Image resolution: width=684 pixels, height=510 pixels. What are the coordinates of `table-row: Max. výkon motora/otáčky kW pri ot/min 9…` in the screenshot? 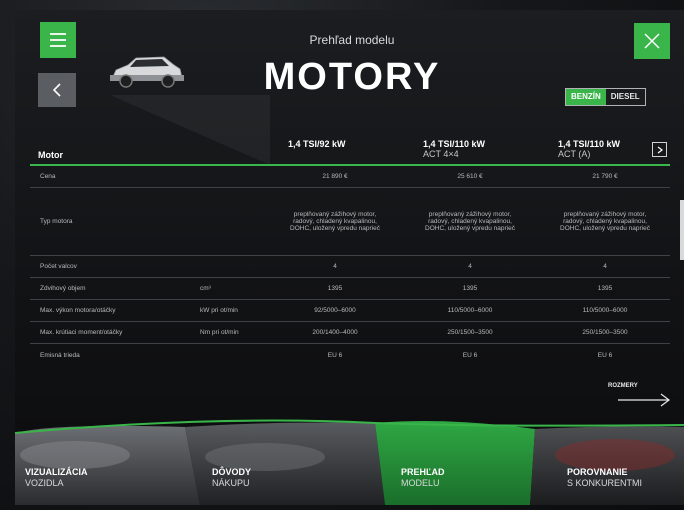 It's located at (350, 311).